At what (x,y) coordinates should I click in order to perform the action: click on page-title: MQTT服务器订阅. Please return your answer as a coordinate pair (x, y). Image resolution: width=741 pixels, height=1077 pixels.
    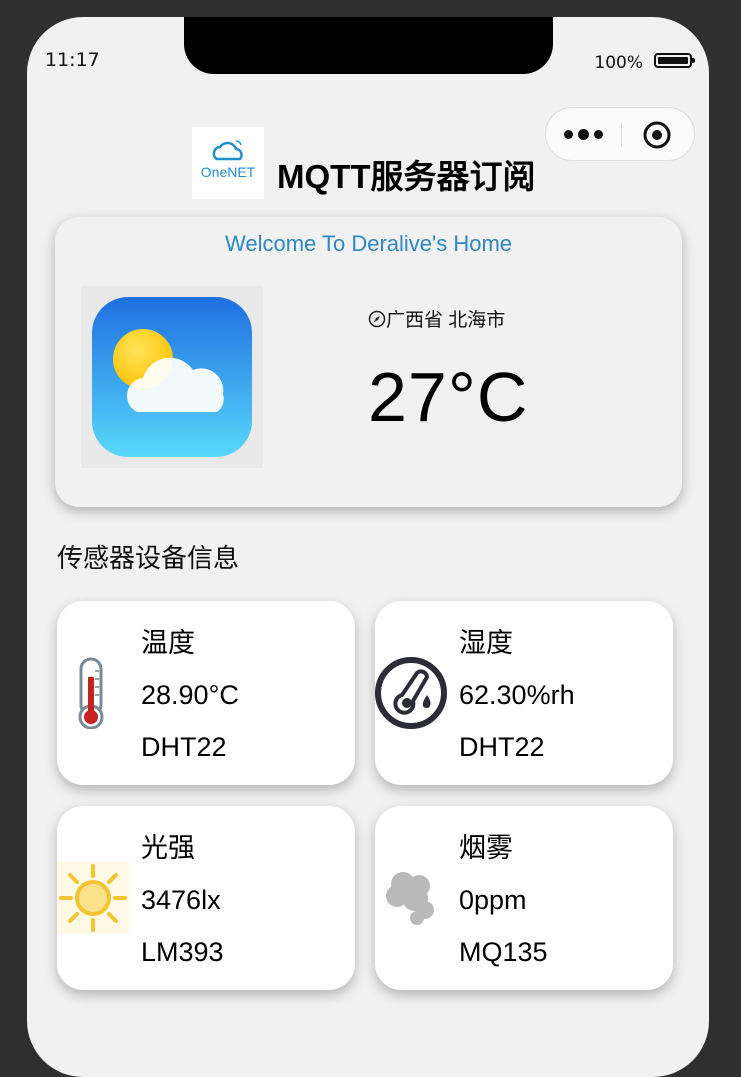
    Looking at the image, I should click on (406, 176).